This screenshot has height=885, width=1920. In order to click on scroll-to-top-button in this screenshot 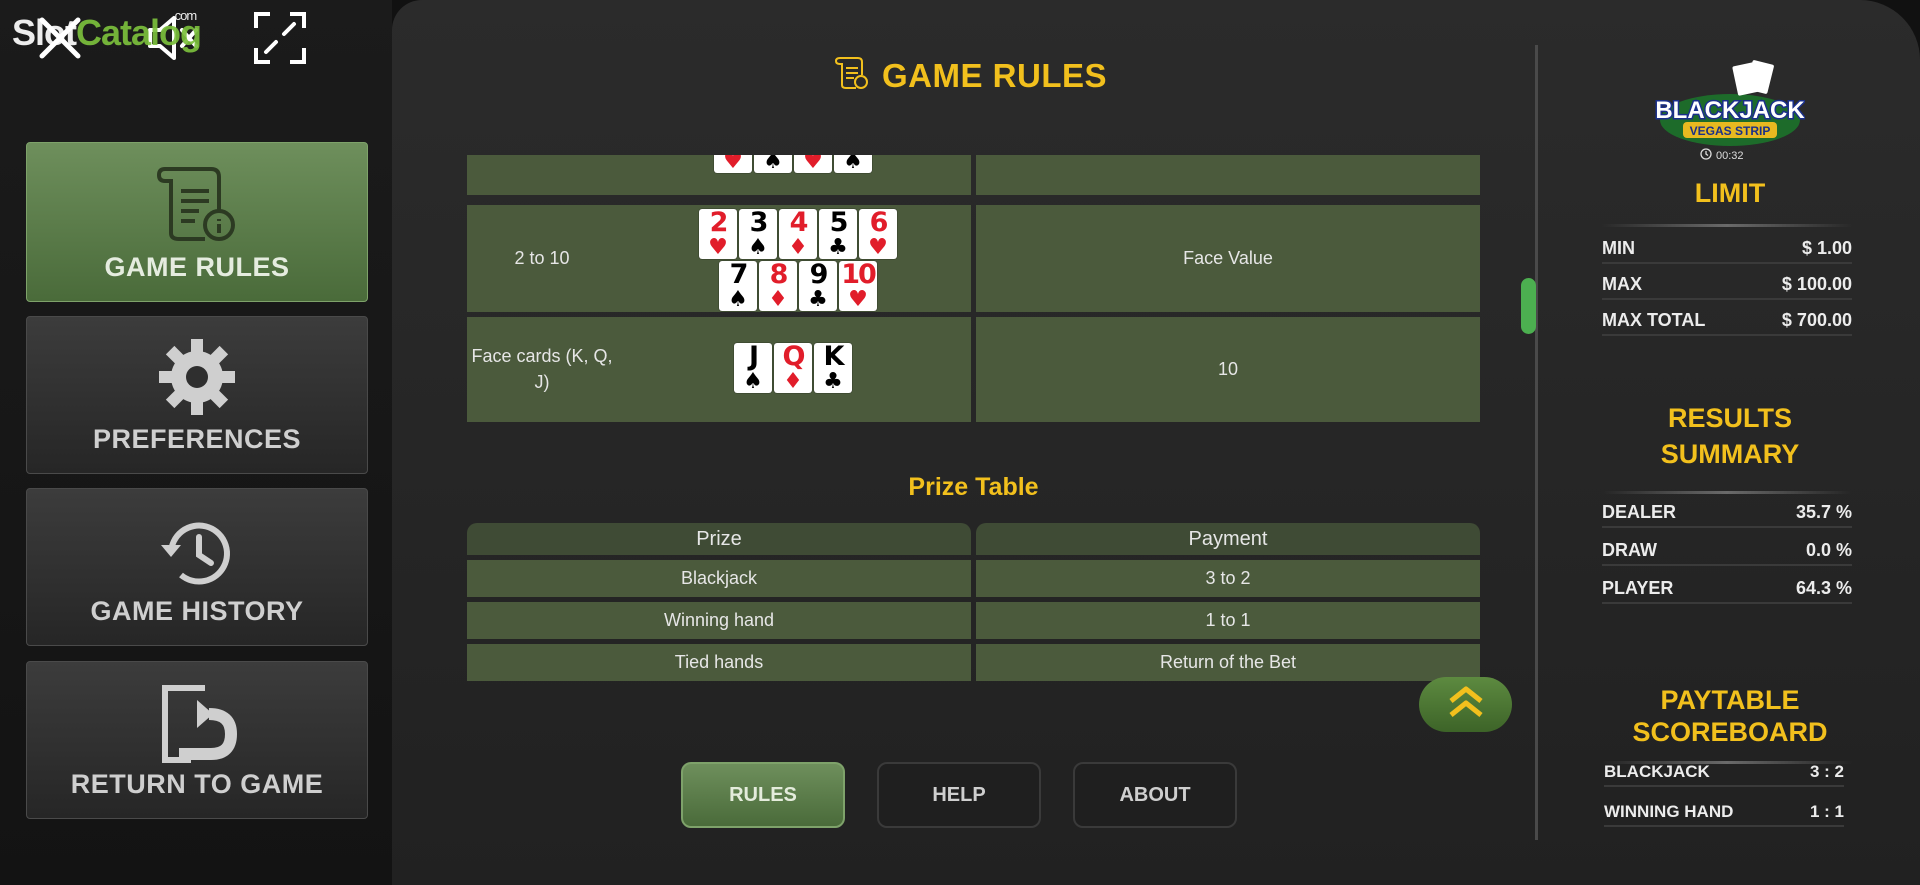, I will do `click(1465, 704)`.